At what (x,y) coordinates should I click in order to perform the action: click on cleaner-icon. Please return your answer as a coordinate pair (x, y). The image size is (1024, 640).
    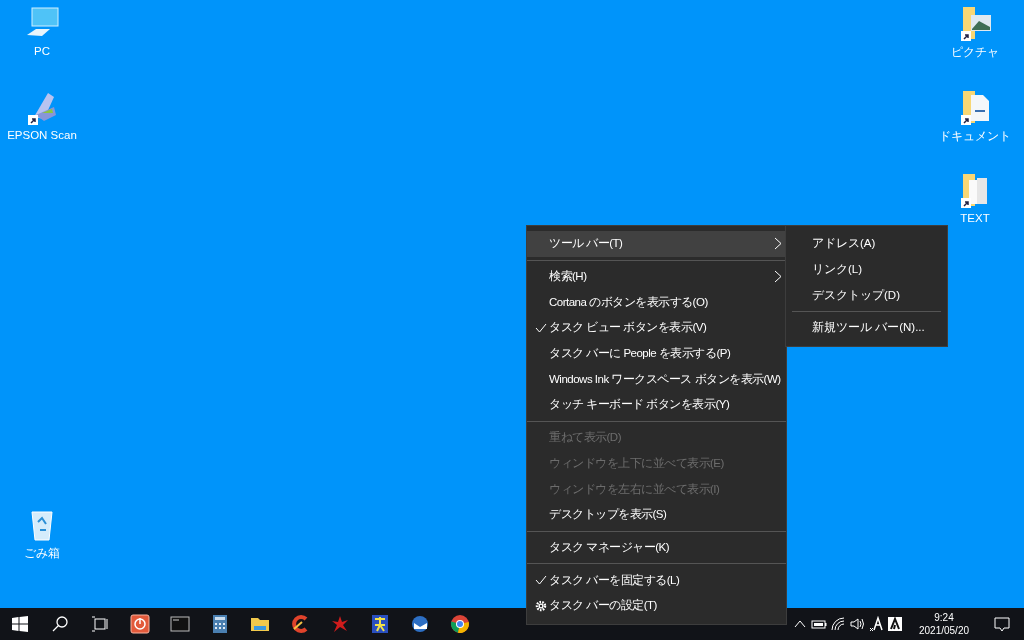
    Looking at the image, I should click on (300, 624).